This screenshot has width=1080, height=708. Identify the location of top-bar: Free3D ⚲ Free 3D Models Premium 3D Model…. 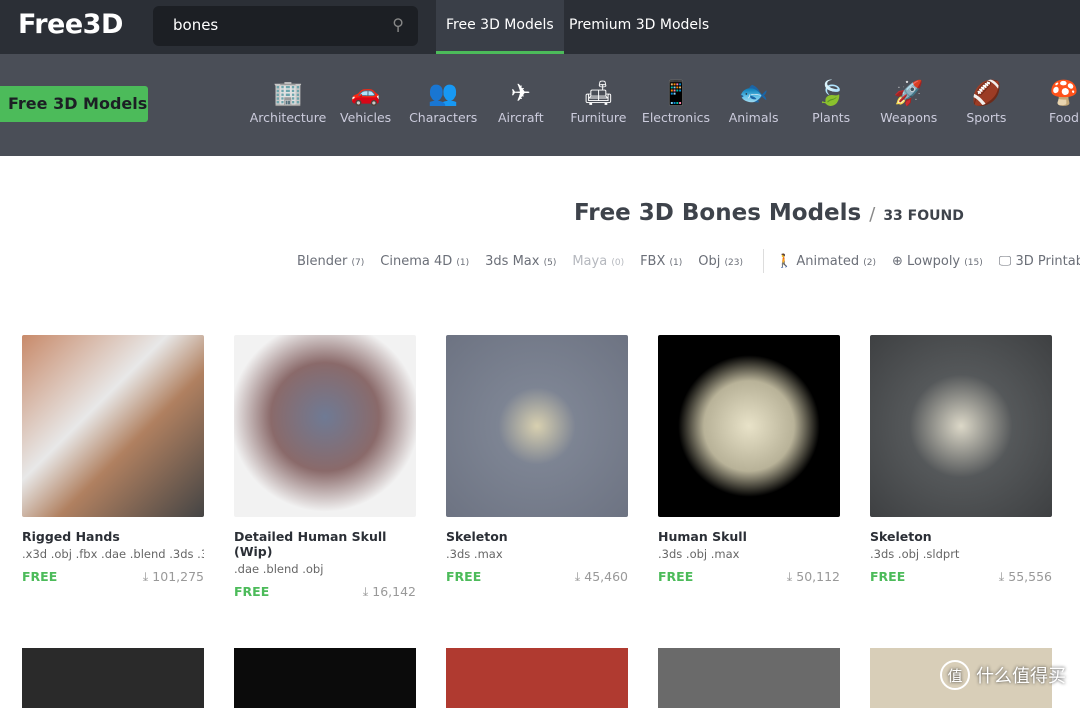
(540, 27).